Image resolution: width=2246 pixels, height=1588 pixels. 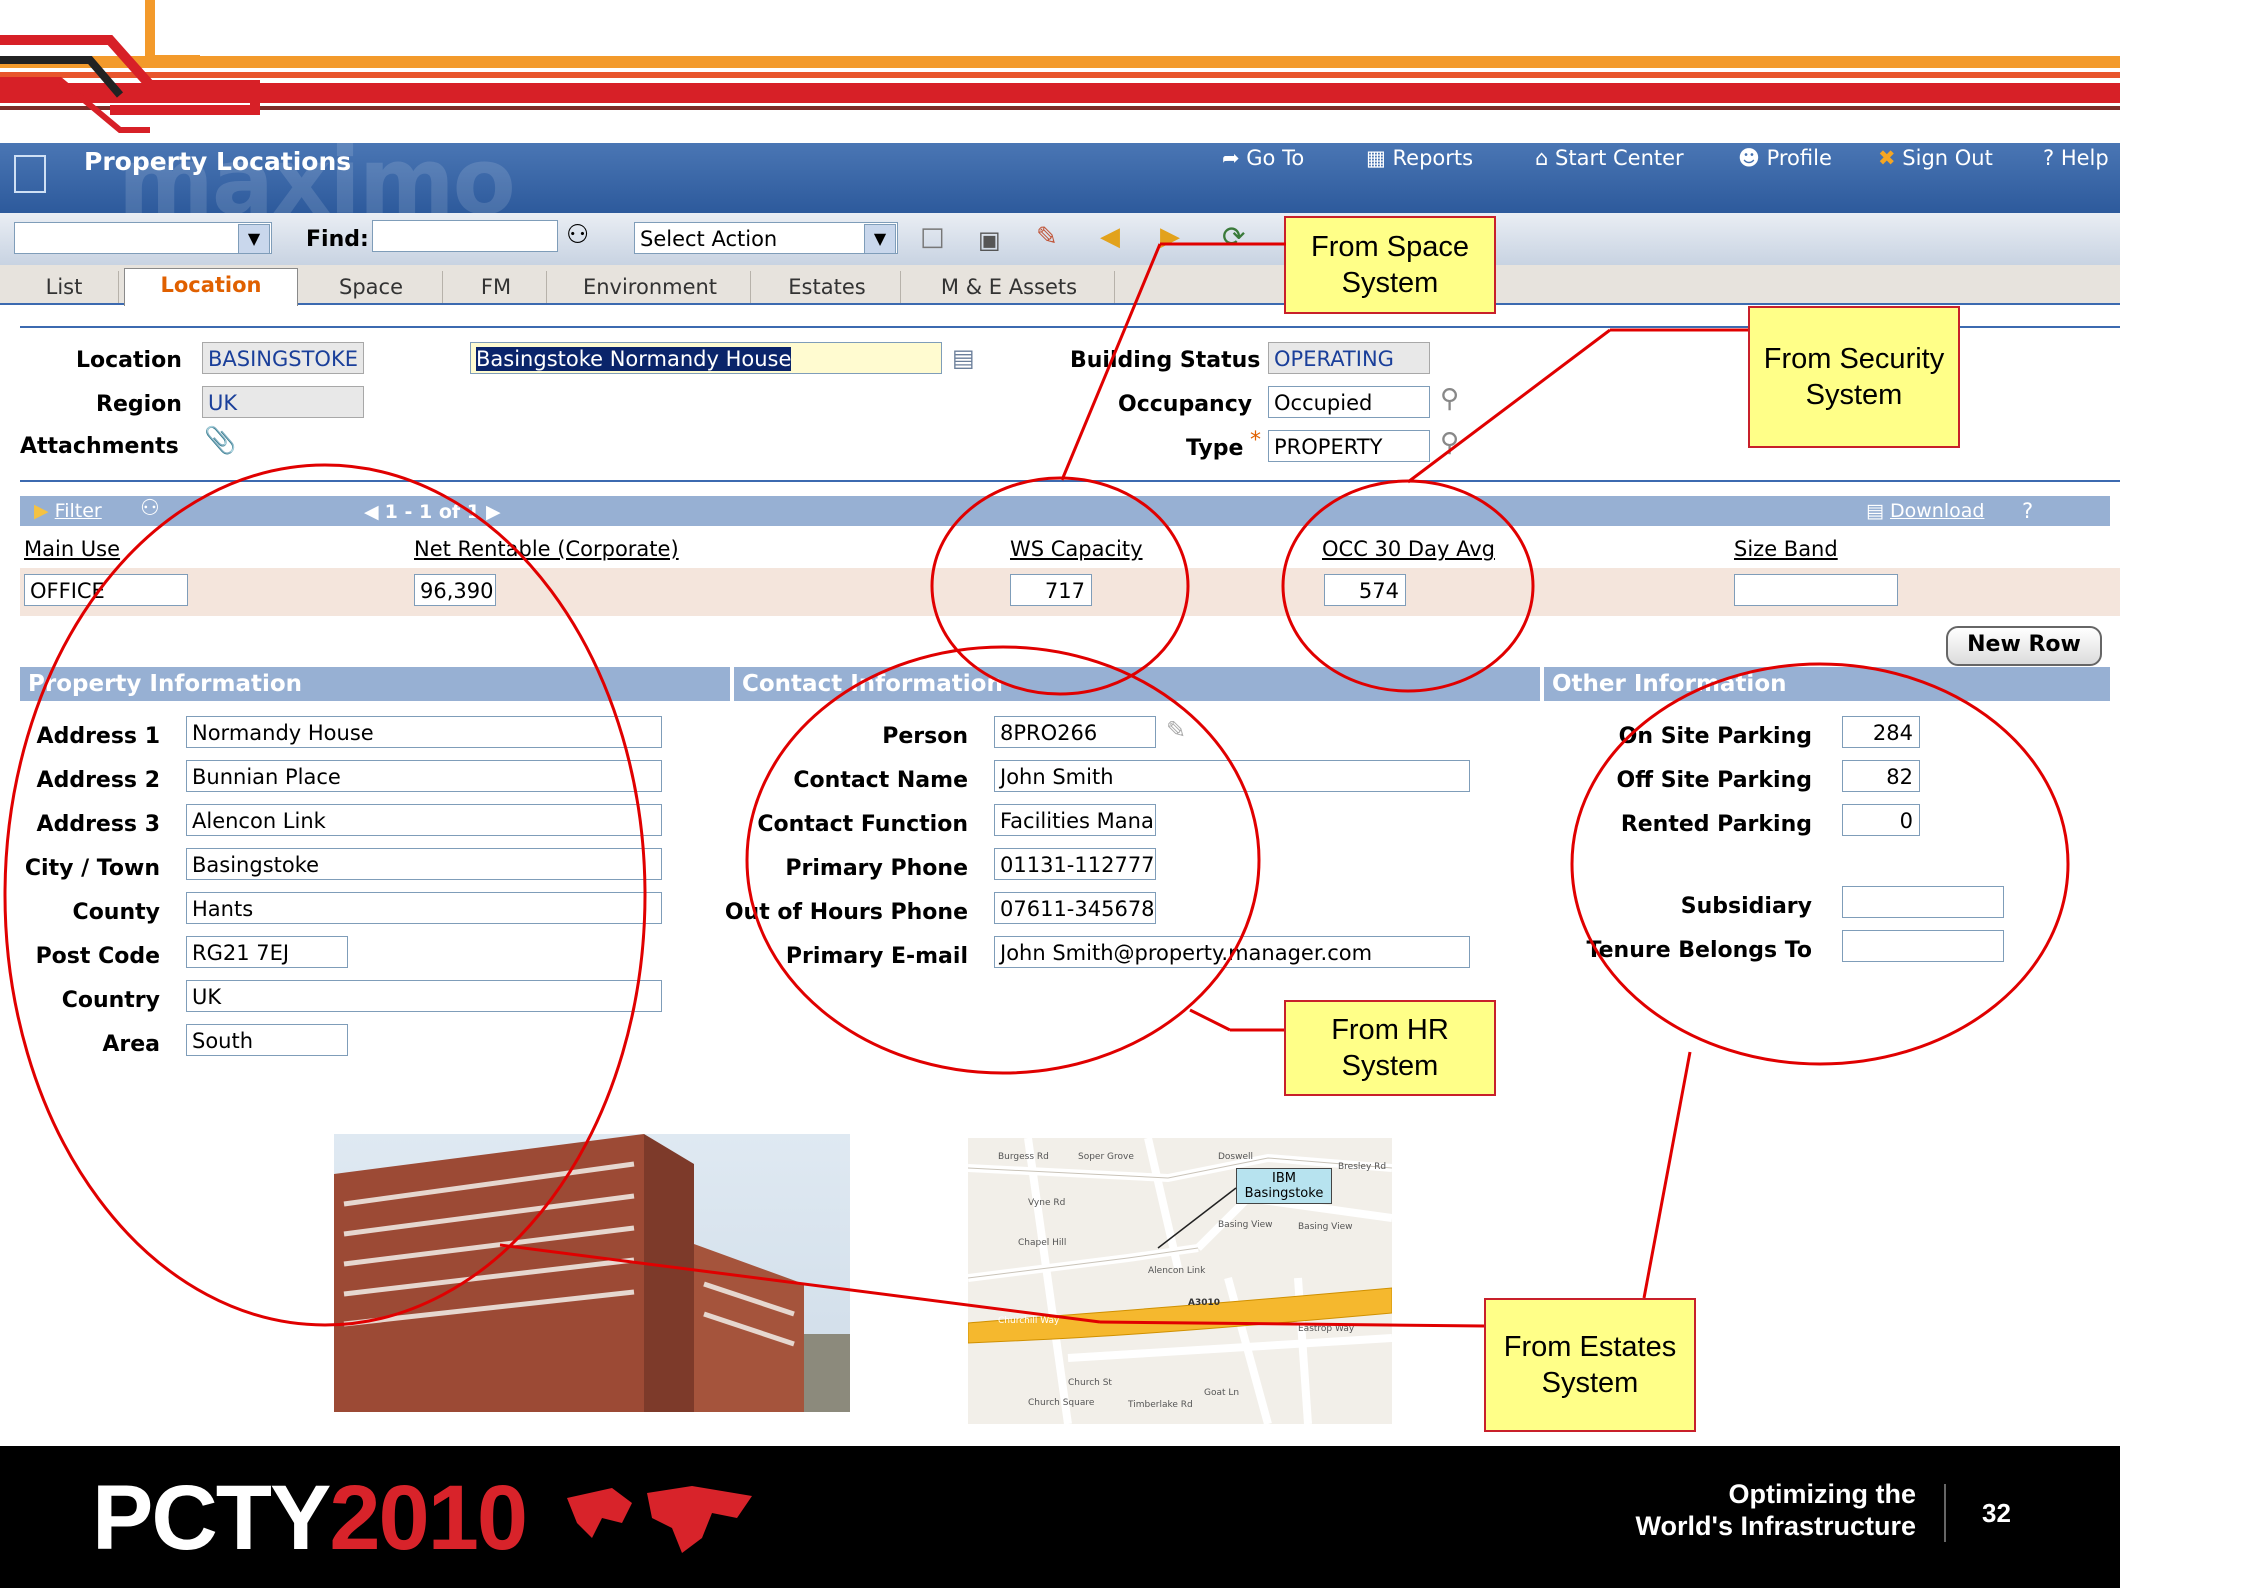 What do you see at coordinates (1816, 590) in the screenshot?
I see `size-band-cell` at bounding box center [1816, 590].